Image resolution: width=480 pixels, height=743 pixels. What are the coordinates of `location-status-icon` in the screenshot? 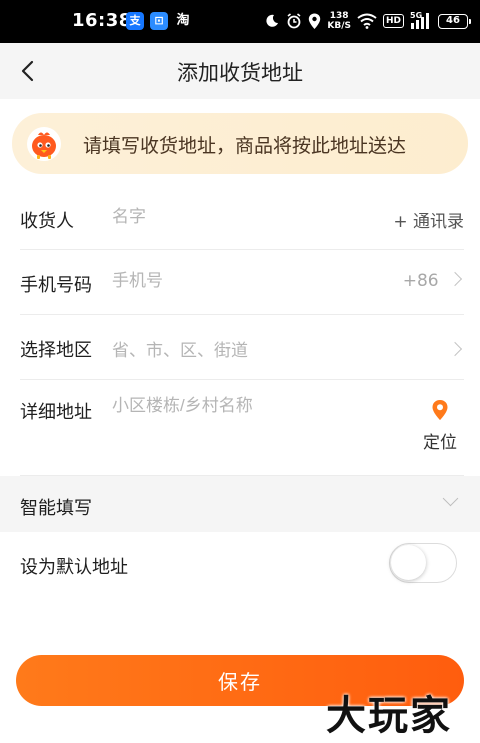 It's located at (315, 21).